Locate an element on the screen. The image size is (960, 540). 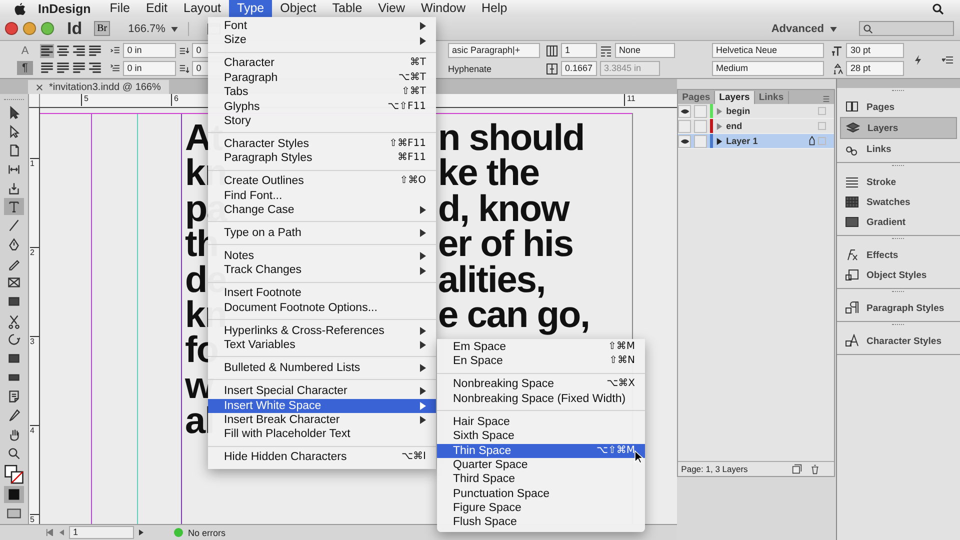
panel-menu-icon is located at coordinates (948, 60).